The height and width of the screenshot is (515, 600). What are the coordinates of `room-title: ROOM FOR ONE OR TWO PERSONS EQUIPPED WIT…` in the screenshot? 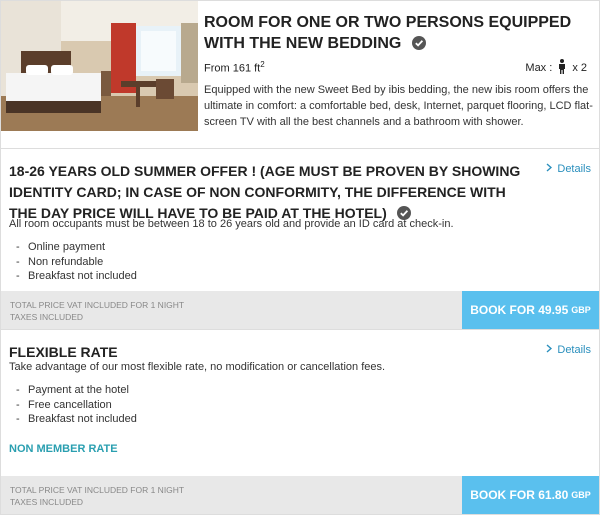 It's located at (399, 34).